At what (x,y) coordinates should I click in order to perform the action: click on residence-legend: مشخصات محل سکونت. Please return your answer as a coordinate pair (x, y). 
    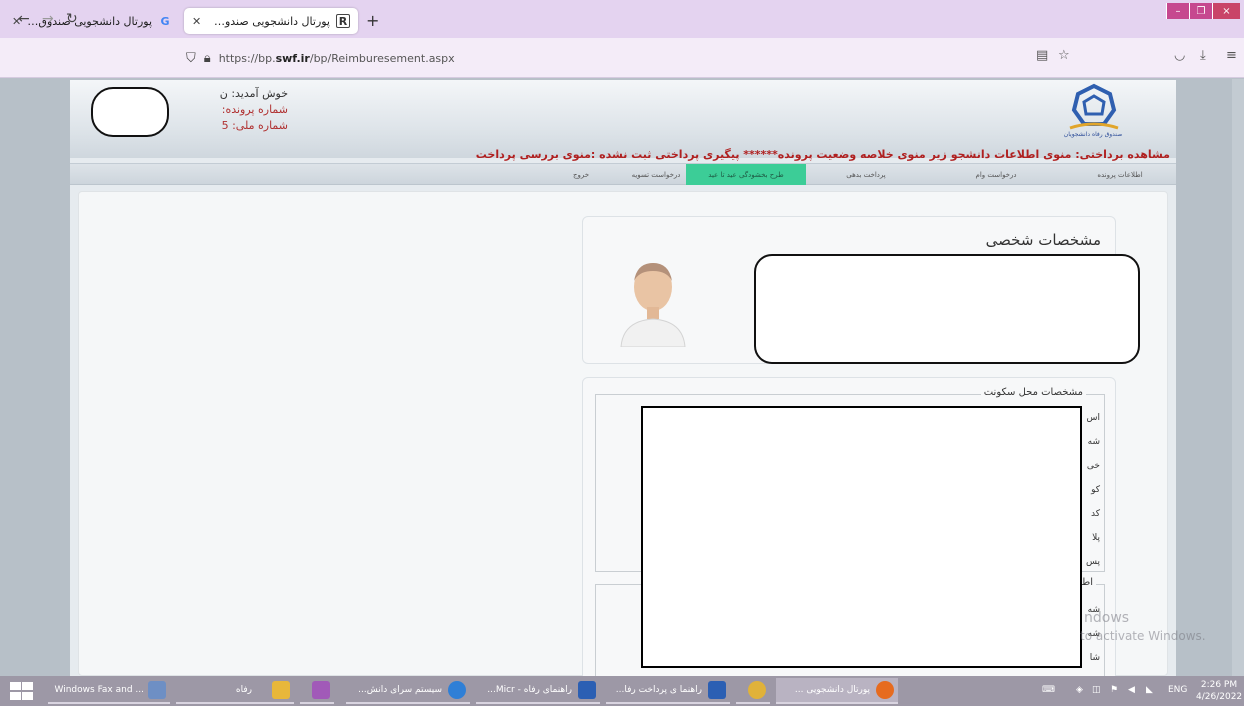
    Looking at the image, I should click on (1033, 392).